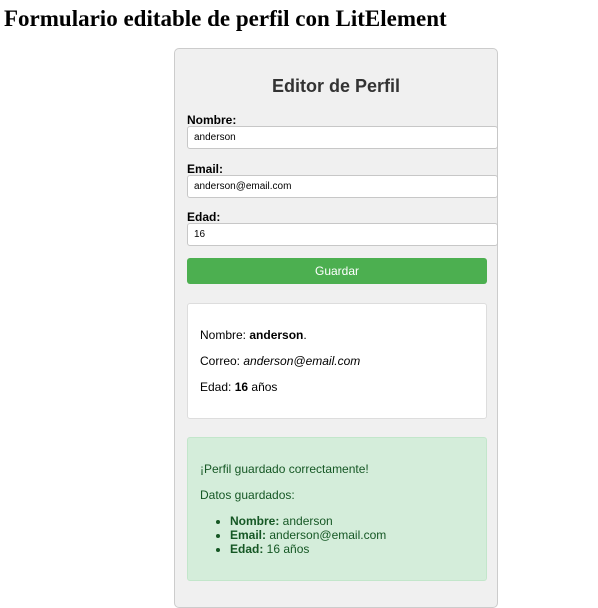 This screenshot has height=608, width=598. I want to click on summary-name-prefix: Nombre:, so click(225, 335).